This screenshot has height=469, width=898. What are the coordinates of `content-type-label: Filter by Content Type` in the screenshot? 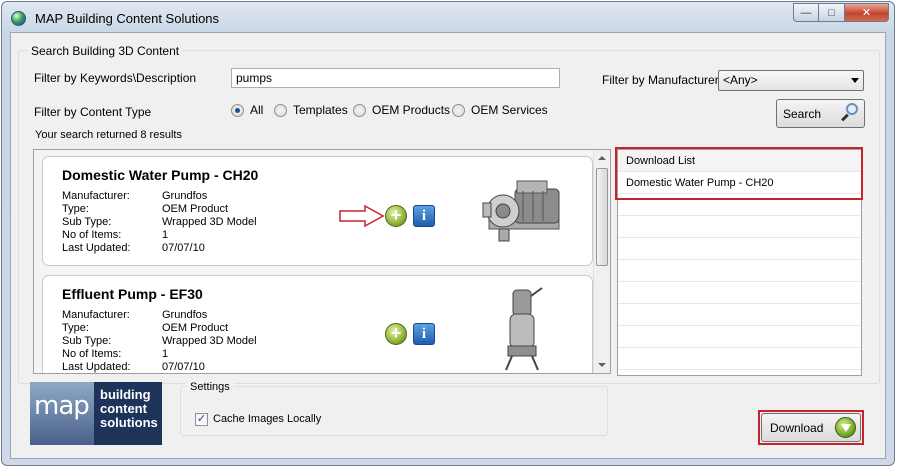 It's located at (93, 112).